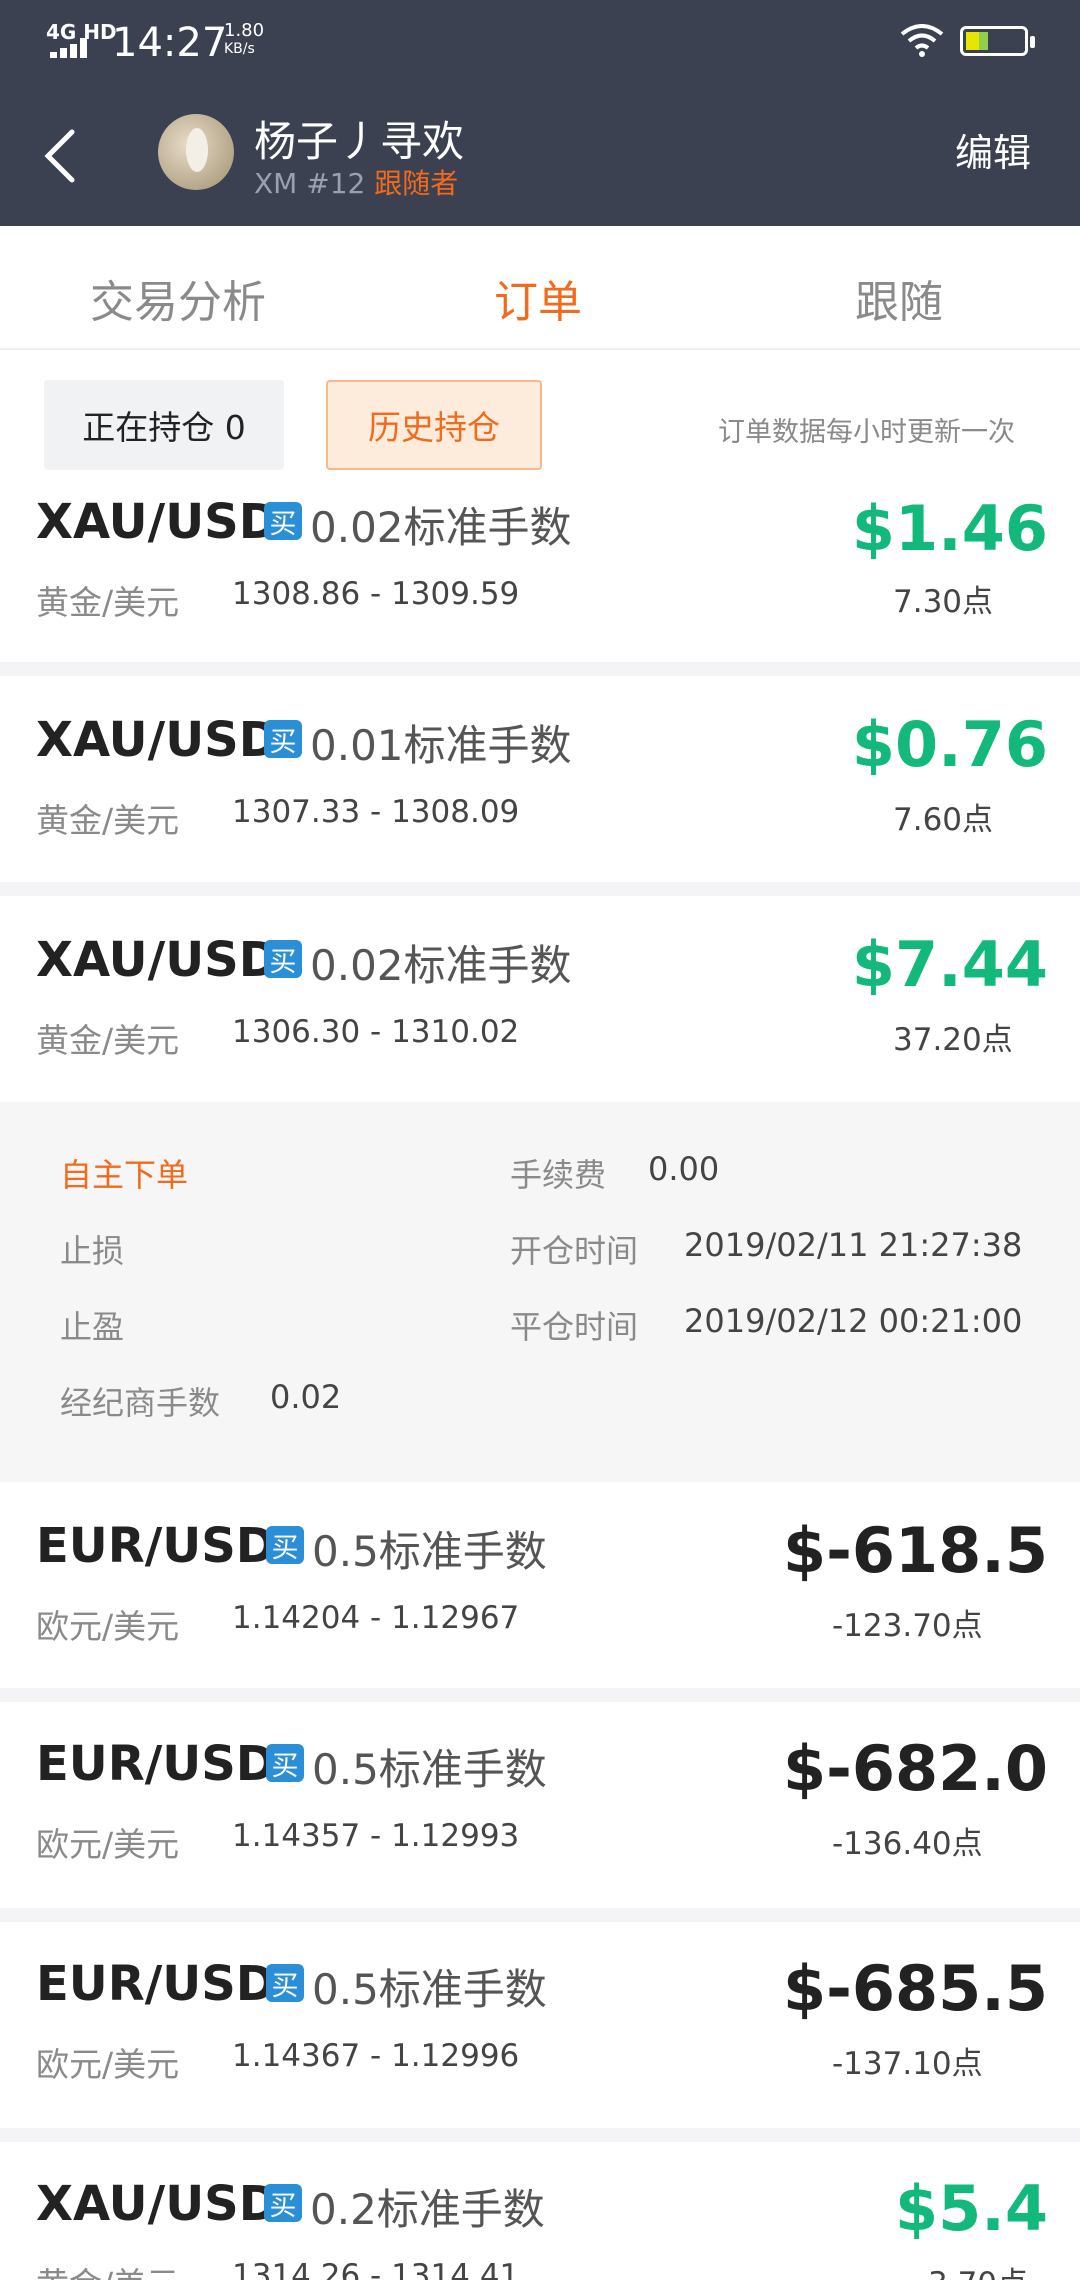 This screenshot has width=1080, height=2280. Describe the element at coordinates (310, 183) in the screenshot. I see `account-label: XM #12` at that location.